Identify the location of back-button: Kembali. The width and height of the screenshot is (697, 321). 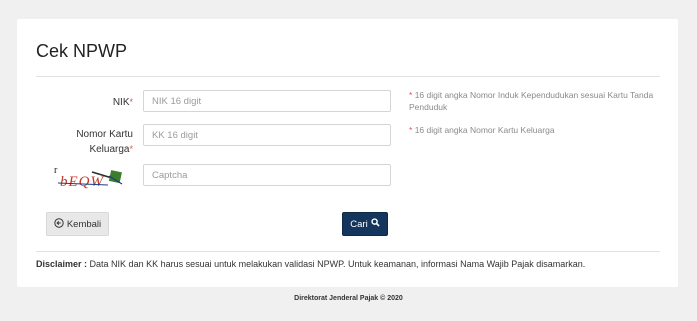
(77, 224).